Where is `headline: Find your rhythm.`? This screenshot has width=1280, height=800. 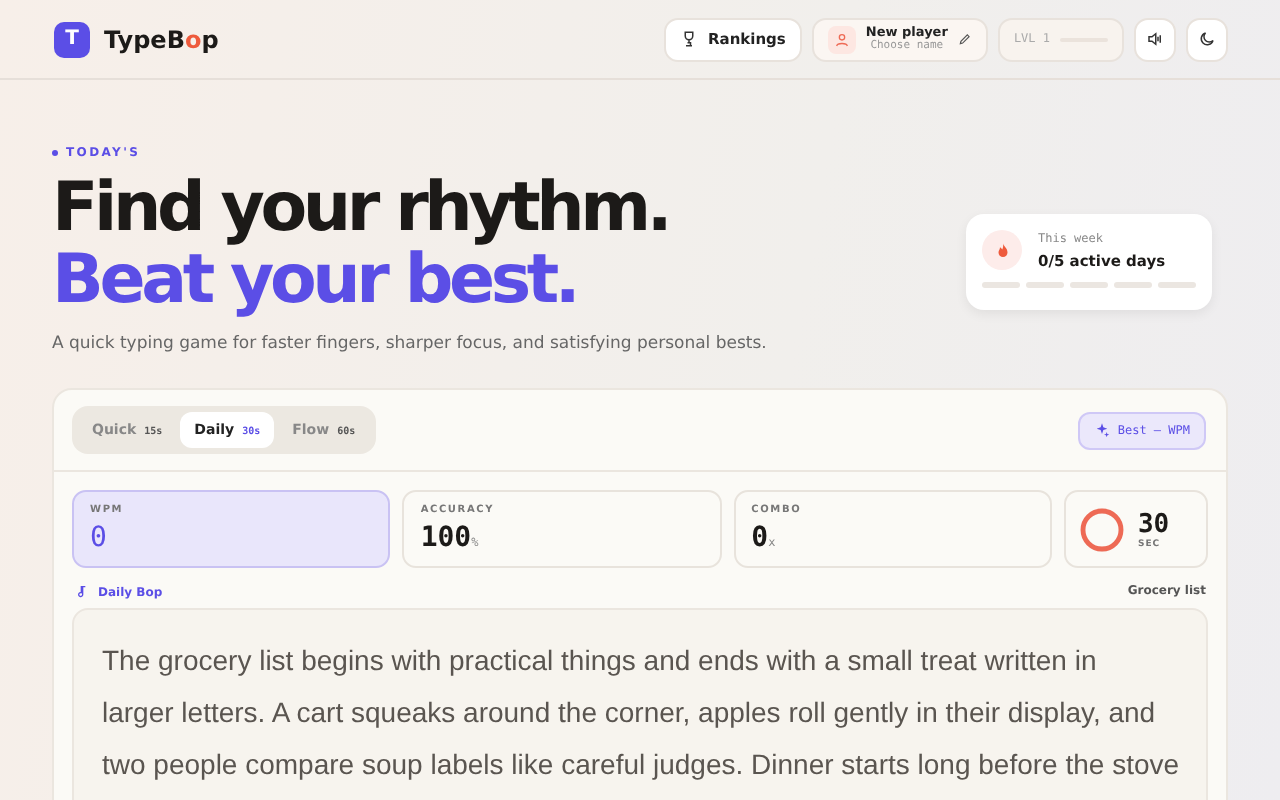 headline: Find your rhythm. is located at coordinates (361, 208).